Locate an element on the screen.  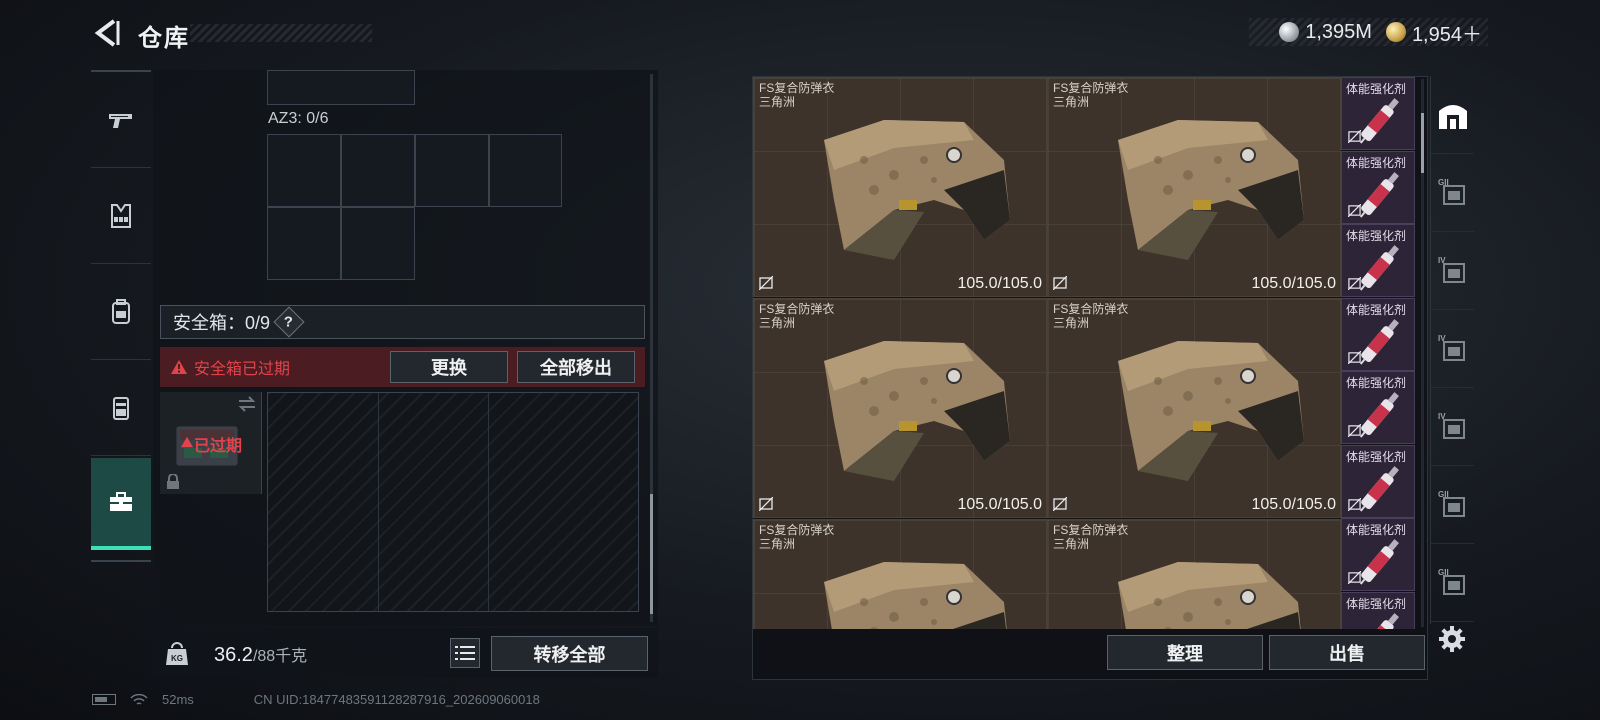
item-expired-label: 已过期 is located at coordinates (218, 446).